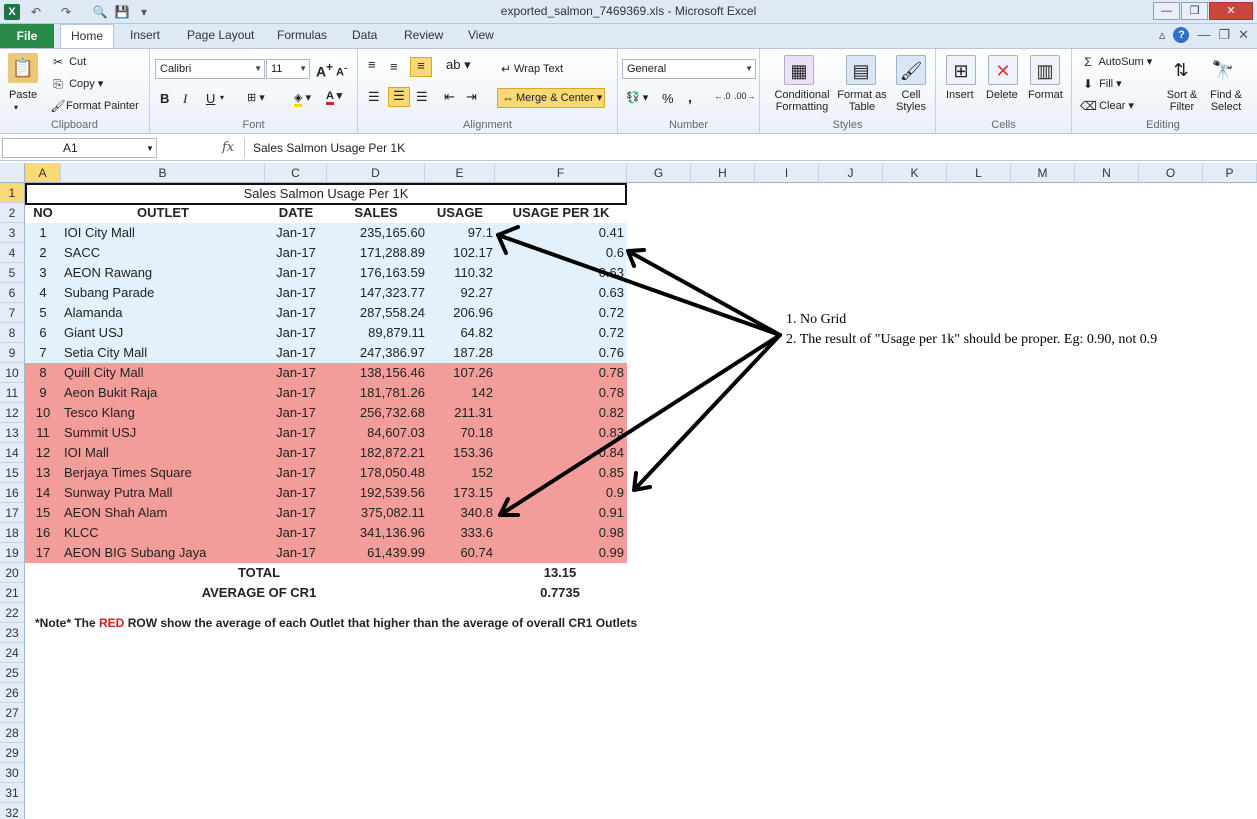 This screenshot has width=1257, height=819. I want to click on cell-usage: 70.18, so click(459, 433).